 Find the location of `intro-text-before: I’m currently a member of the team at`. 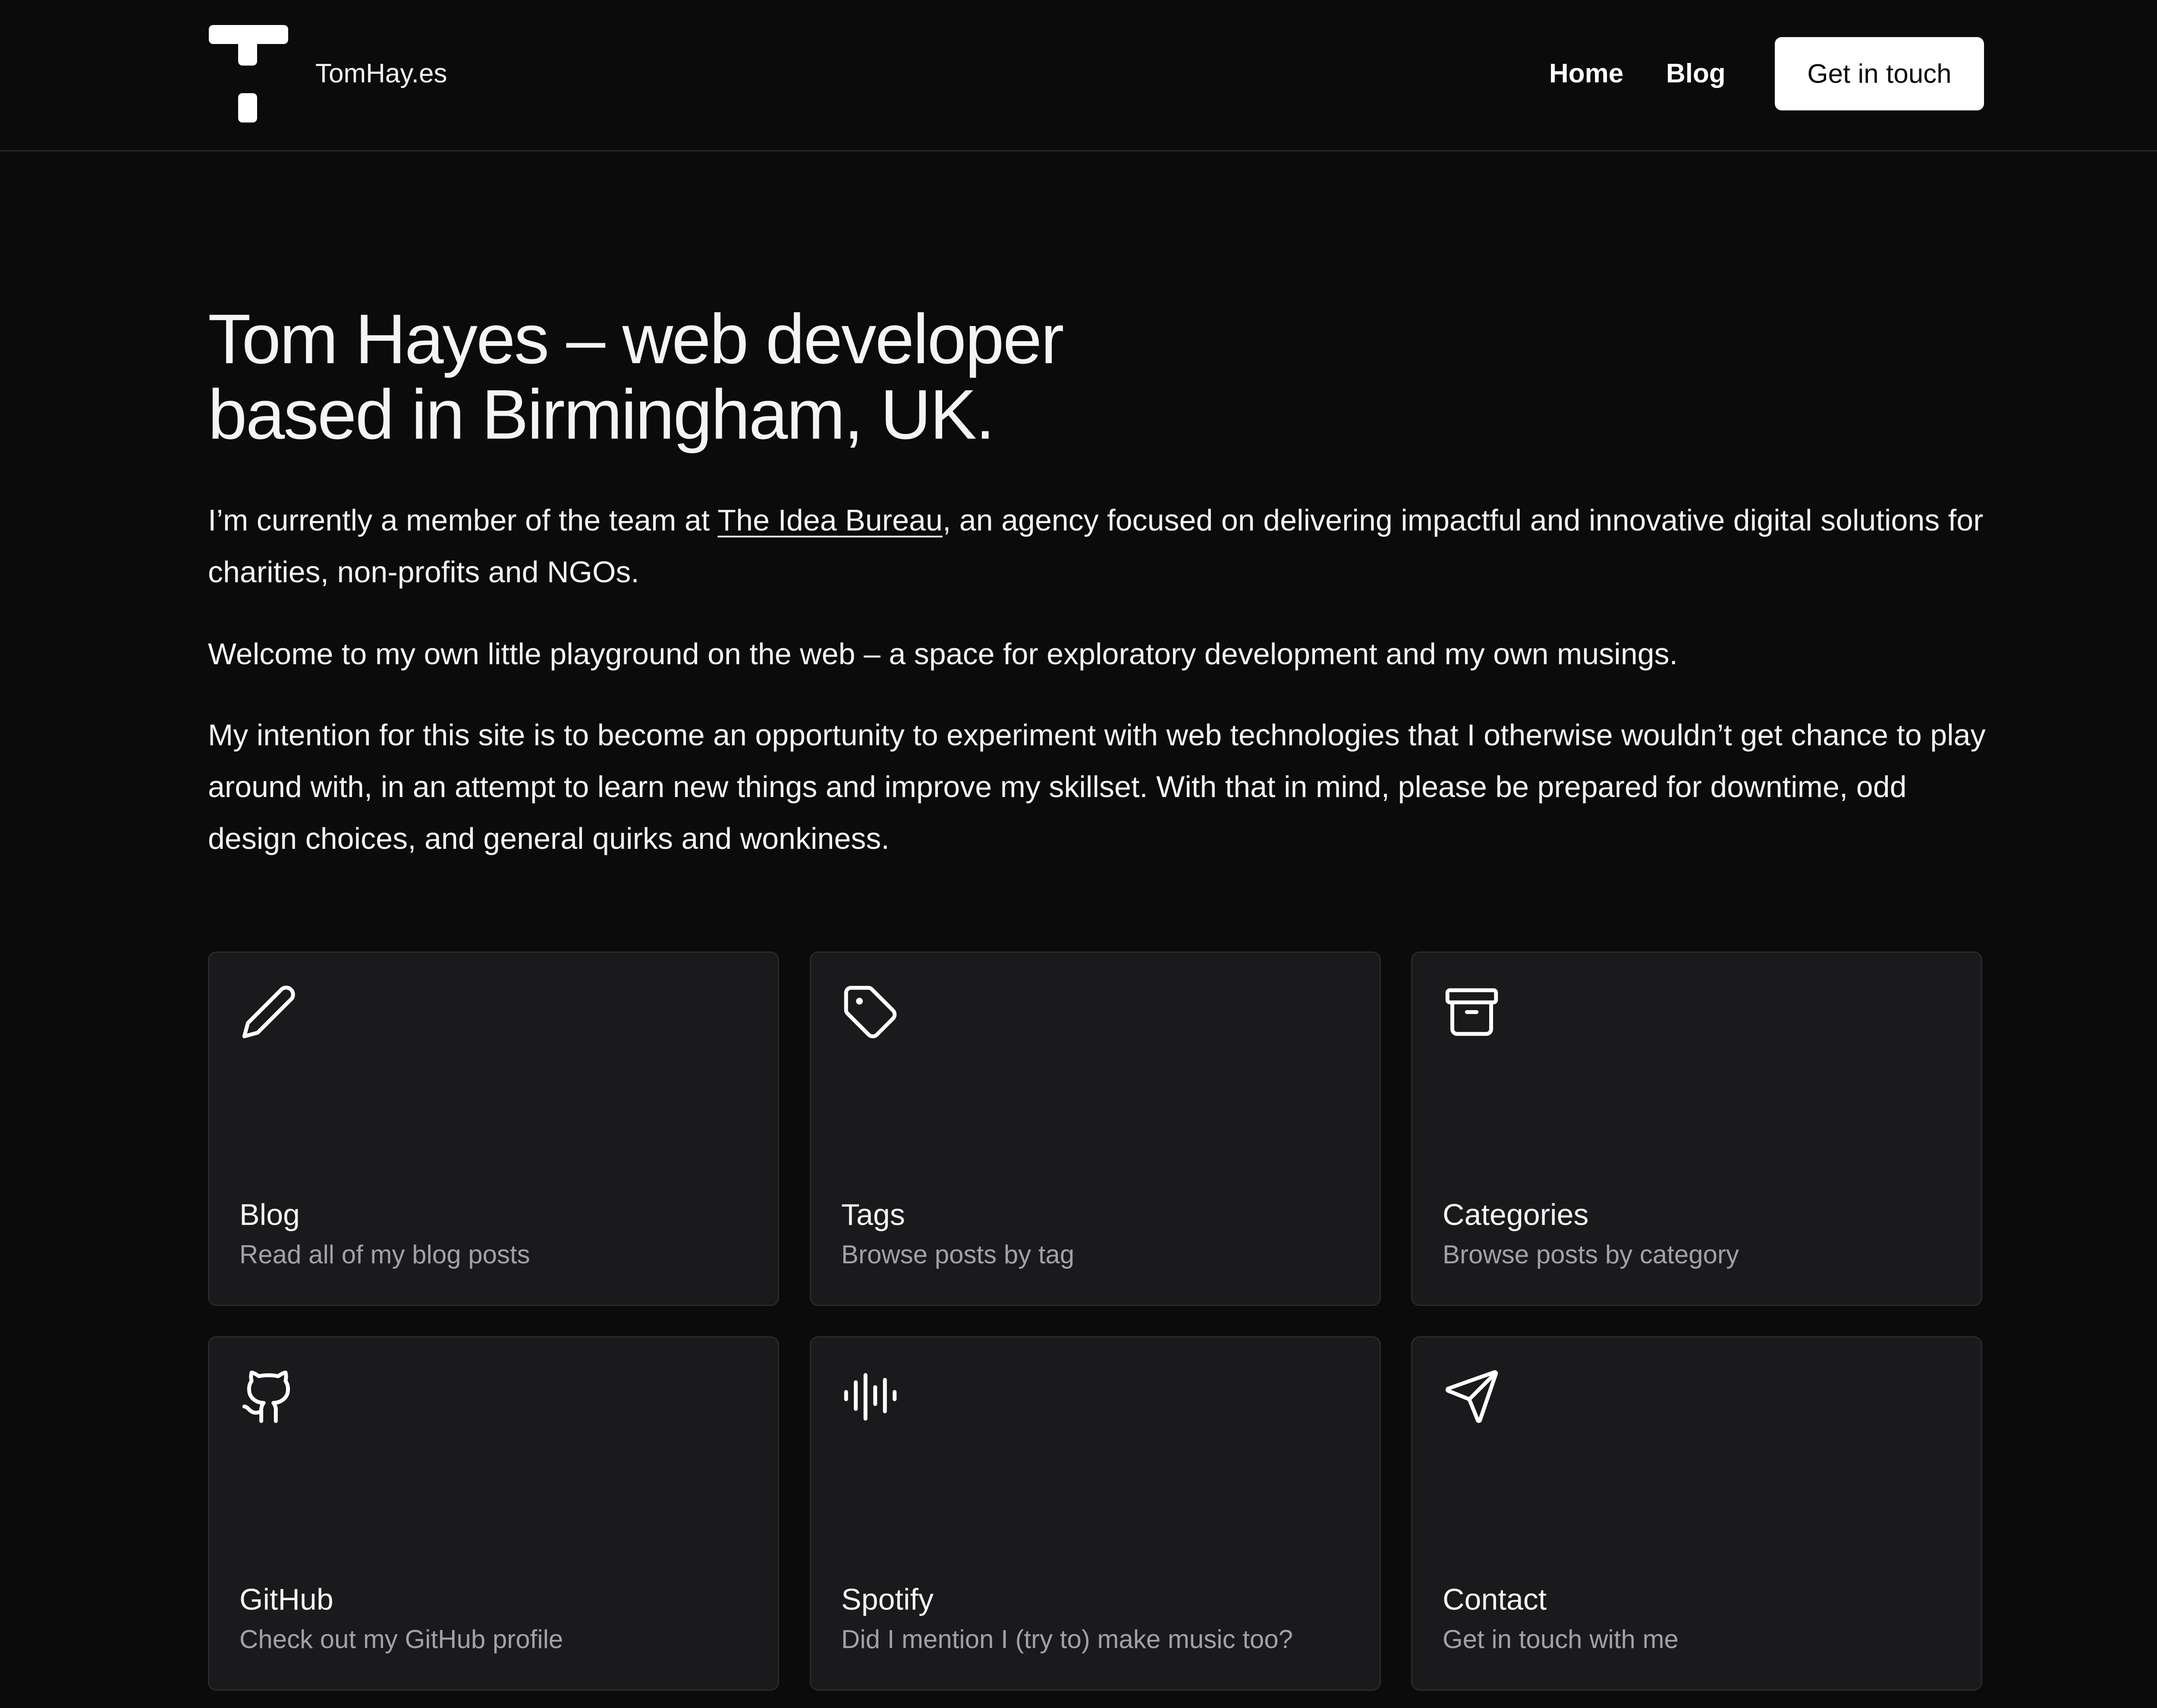

intro-text-before: I’m currently a member of the team at is located at coordinates (463, 520).